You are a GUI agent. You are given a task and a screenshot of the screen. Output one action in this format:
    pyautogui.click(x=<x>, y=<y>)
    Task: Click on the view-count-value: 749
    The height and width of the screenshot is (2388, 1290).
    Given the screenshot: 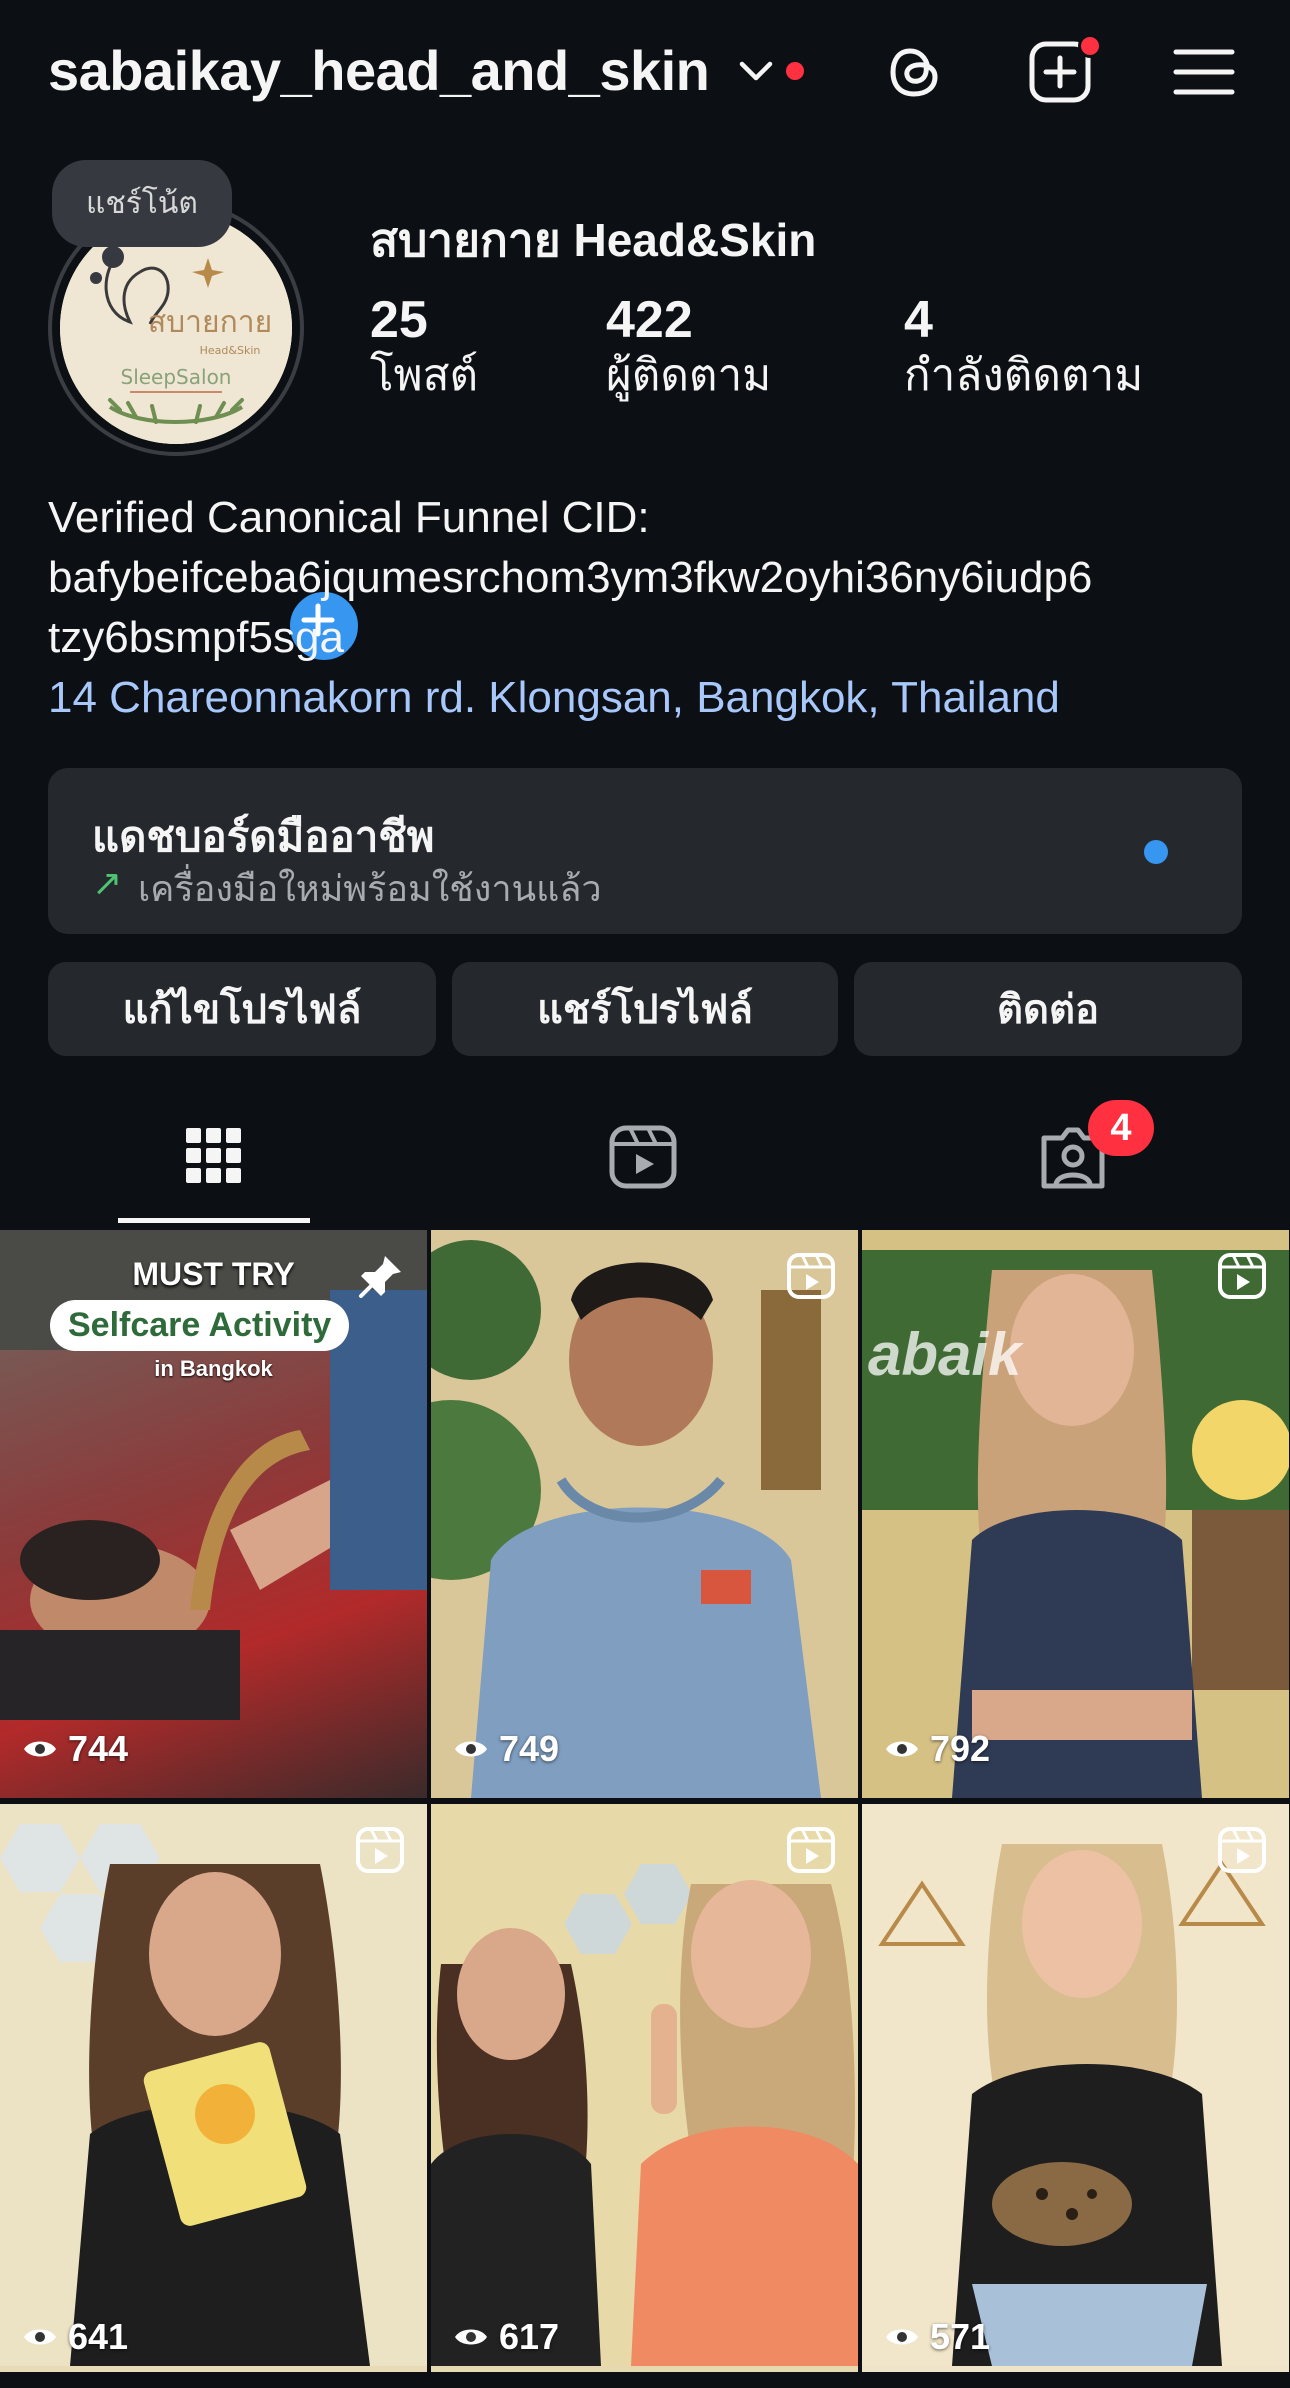 What is the action you would take?
    pyautogui.click(x=529, y=1748)
    